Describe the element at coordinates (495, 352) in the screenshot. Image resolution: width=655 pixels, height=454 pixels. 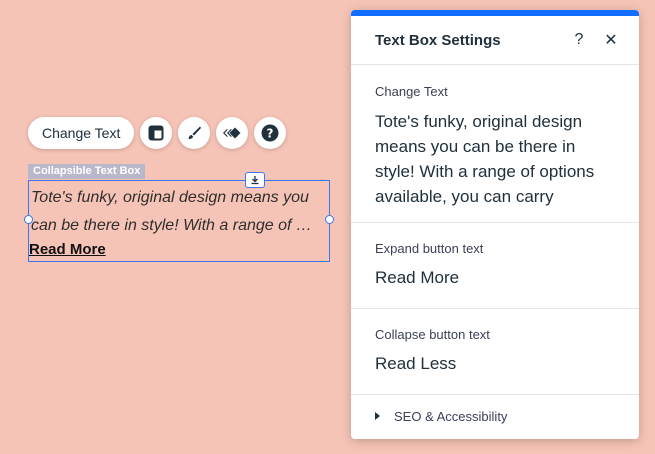
I see `collapse-button-section: Collapse button text Read Less` at that location.